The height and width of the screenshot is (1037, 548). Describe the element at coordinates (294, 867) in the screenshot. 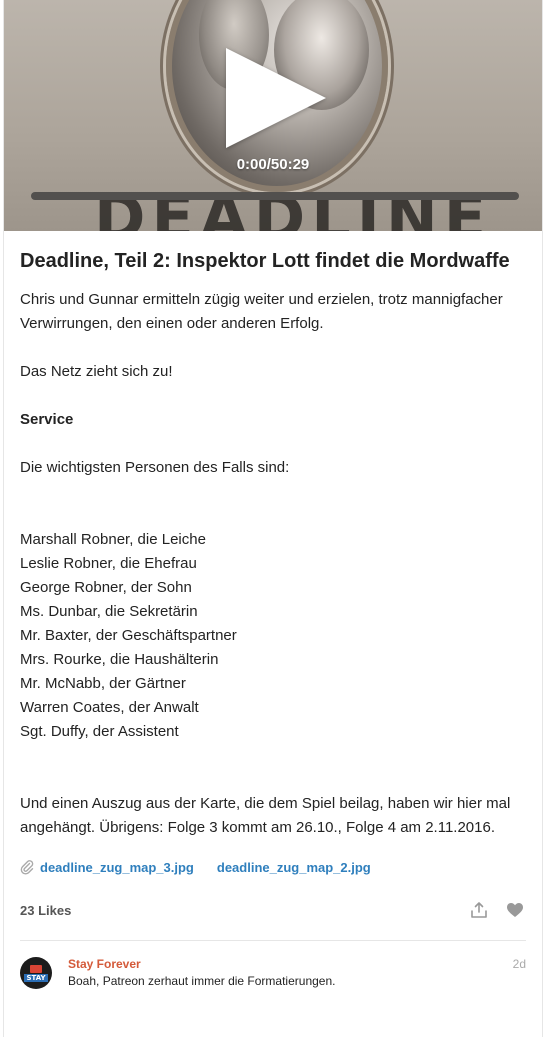

I see `attachment-link-map-2: deadline_zug_map_2.jpg` at that location.